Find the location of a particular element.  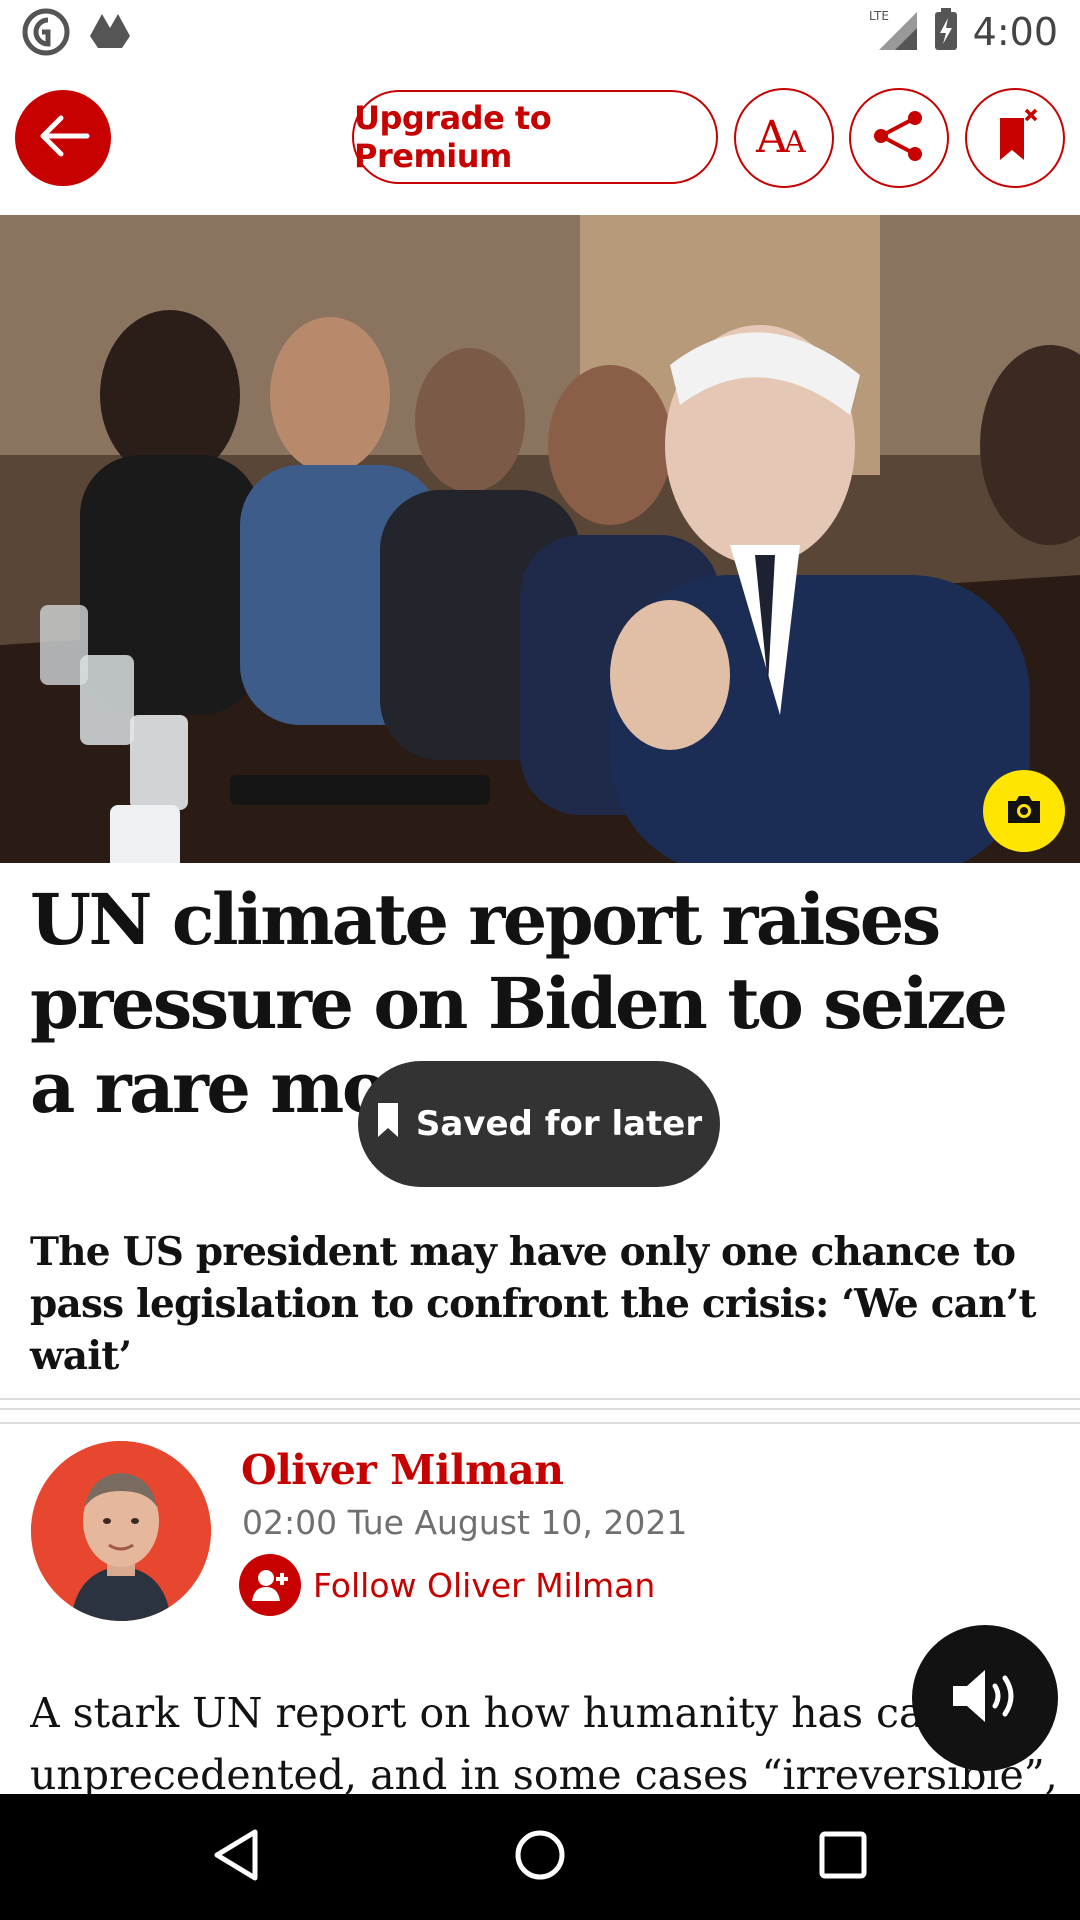

author-portrait is located at coordinates (121, 1531).